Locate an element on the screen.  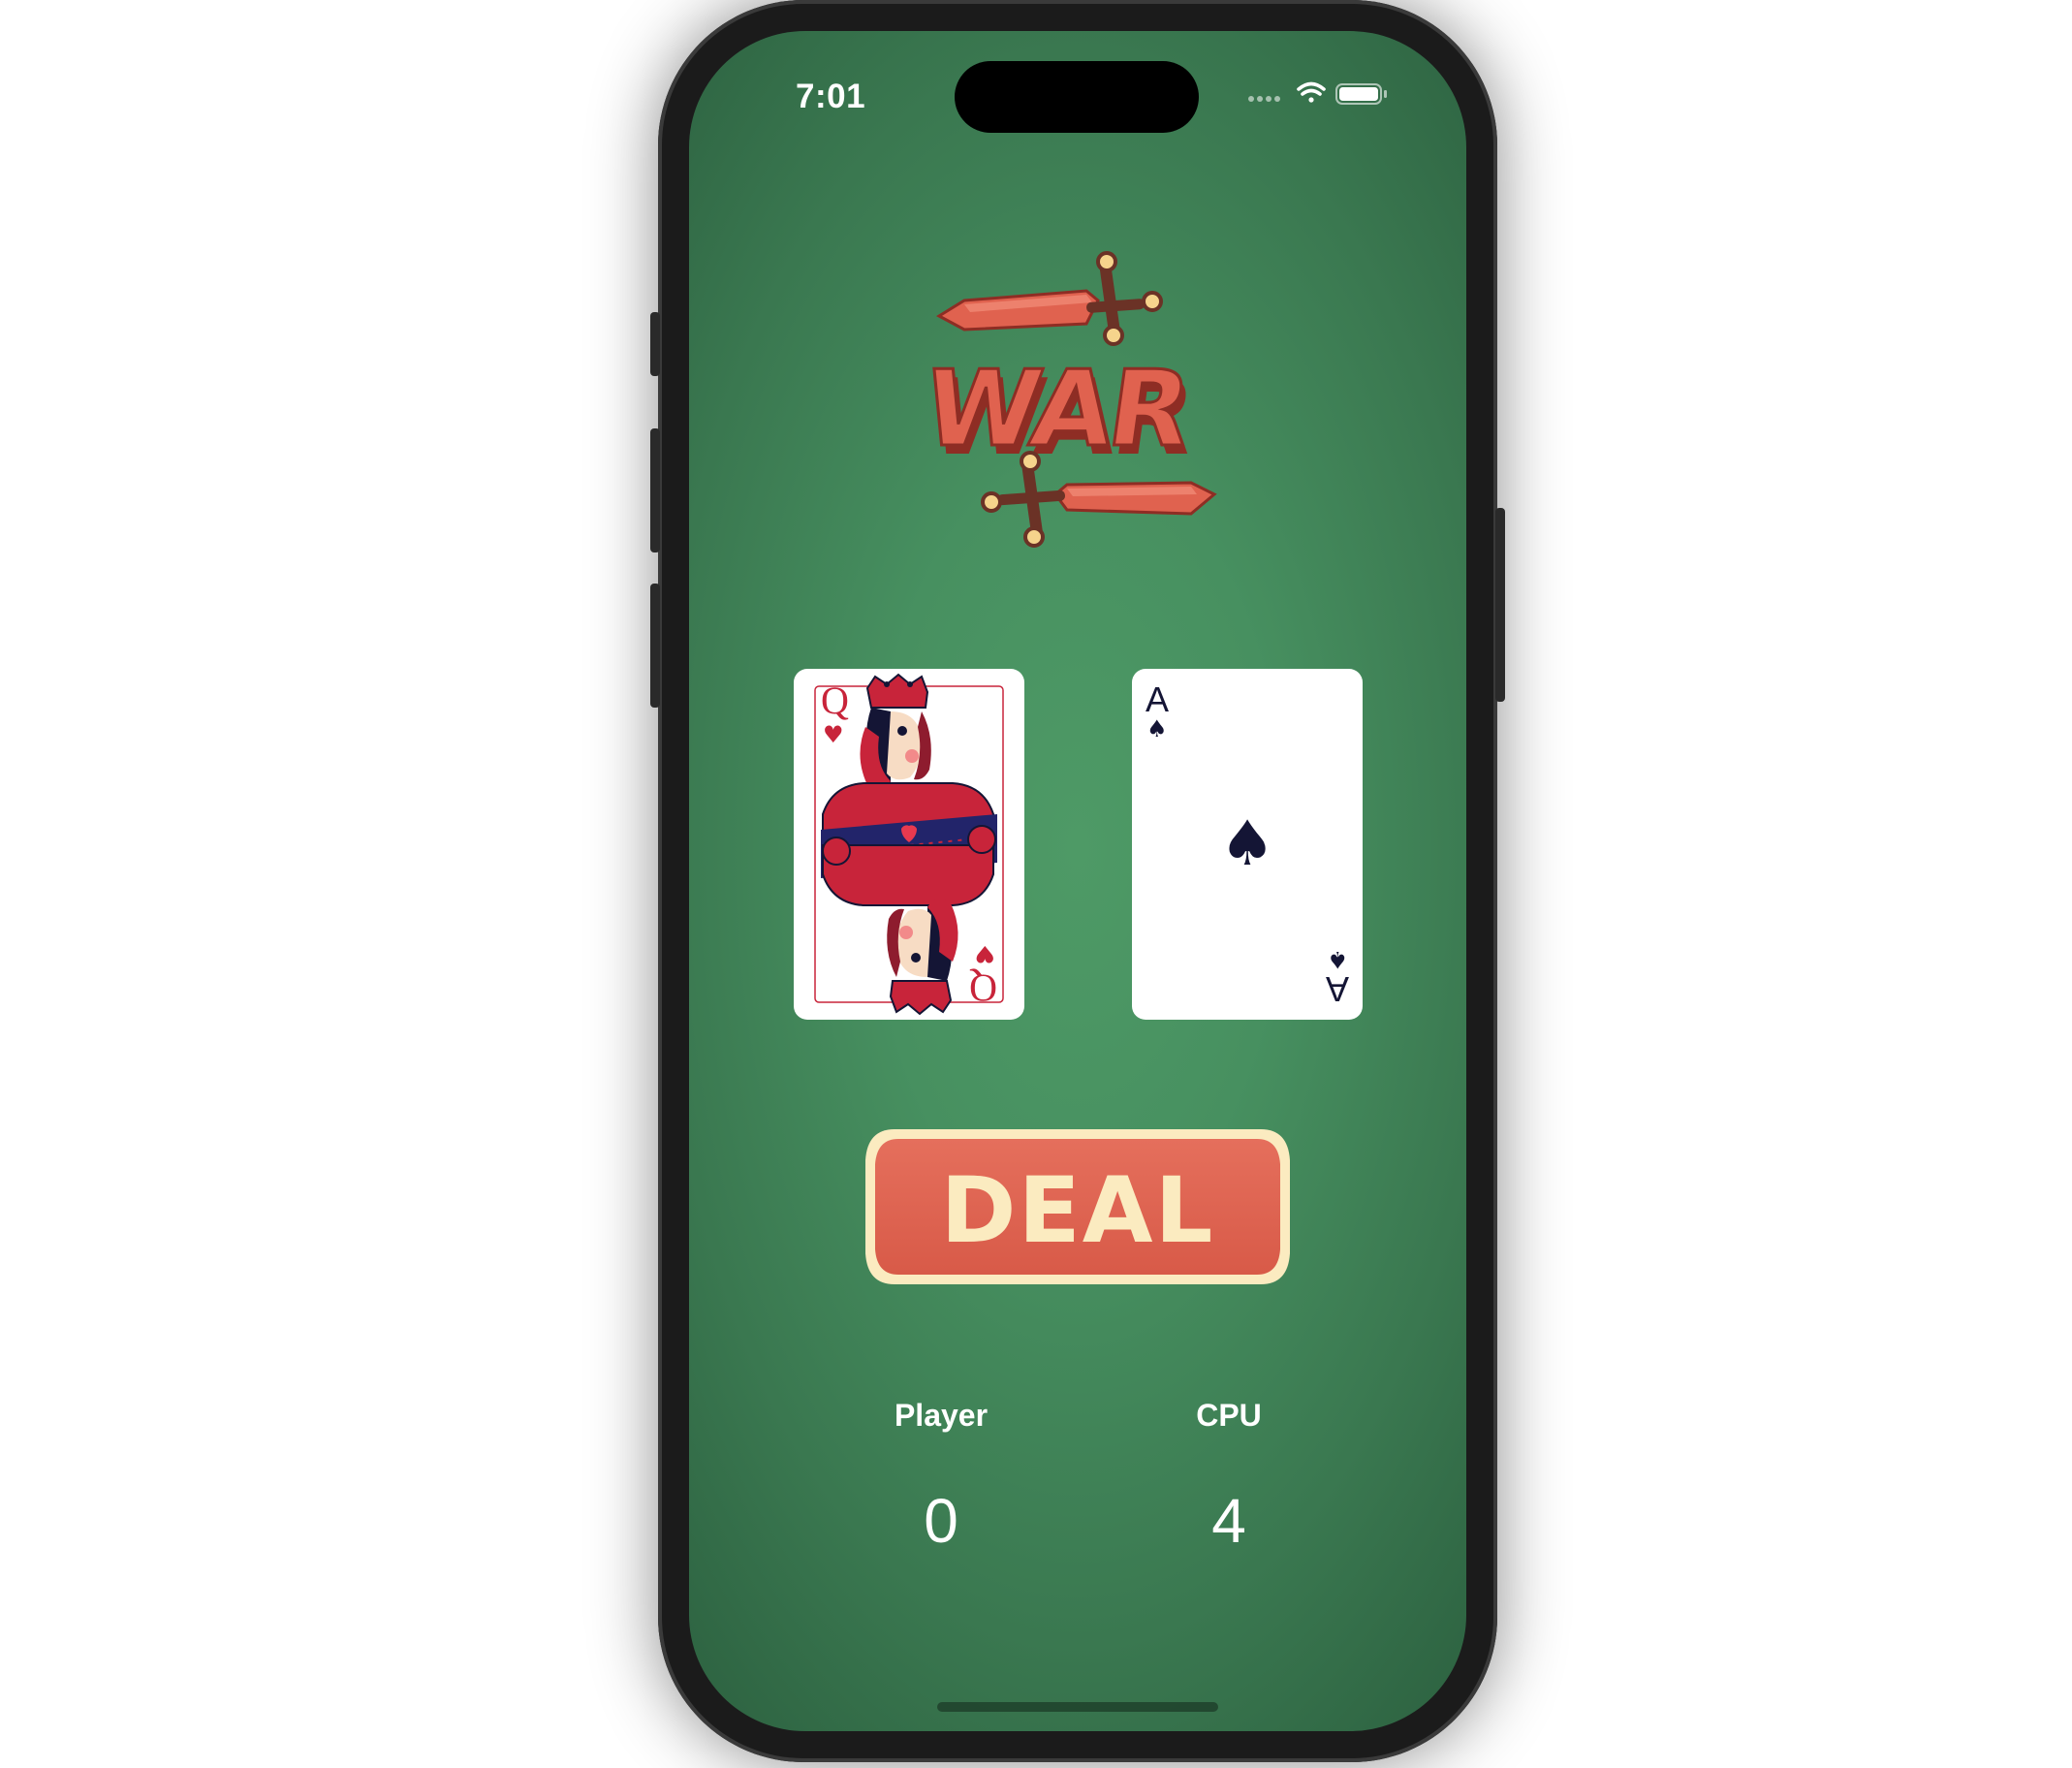
player-card: Q ♥ Q ♥ is located at coordinates (909, 845).